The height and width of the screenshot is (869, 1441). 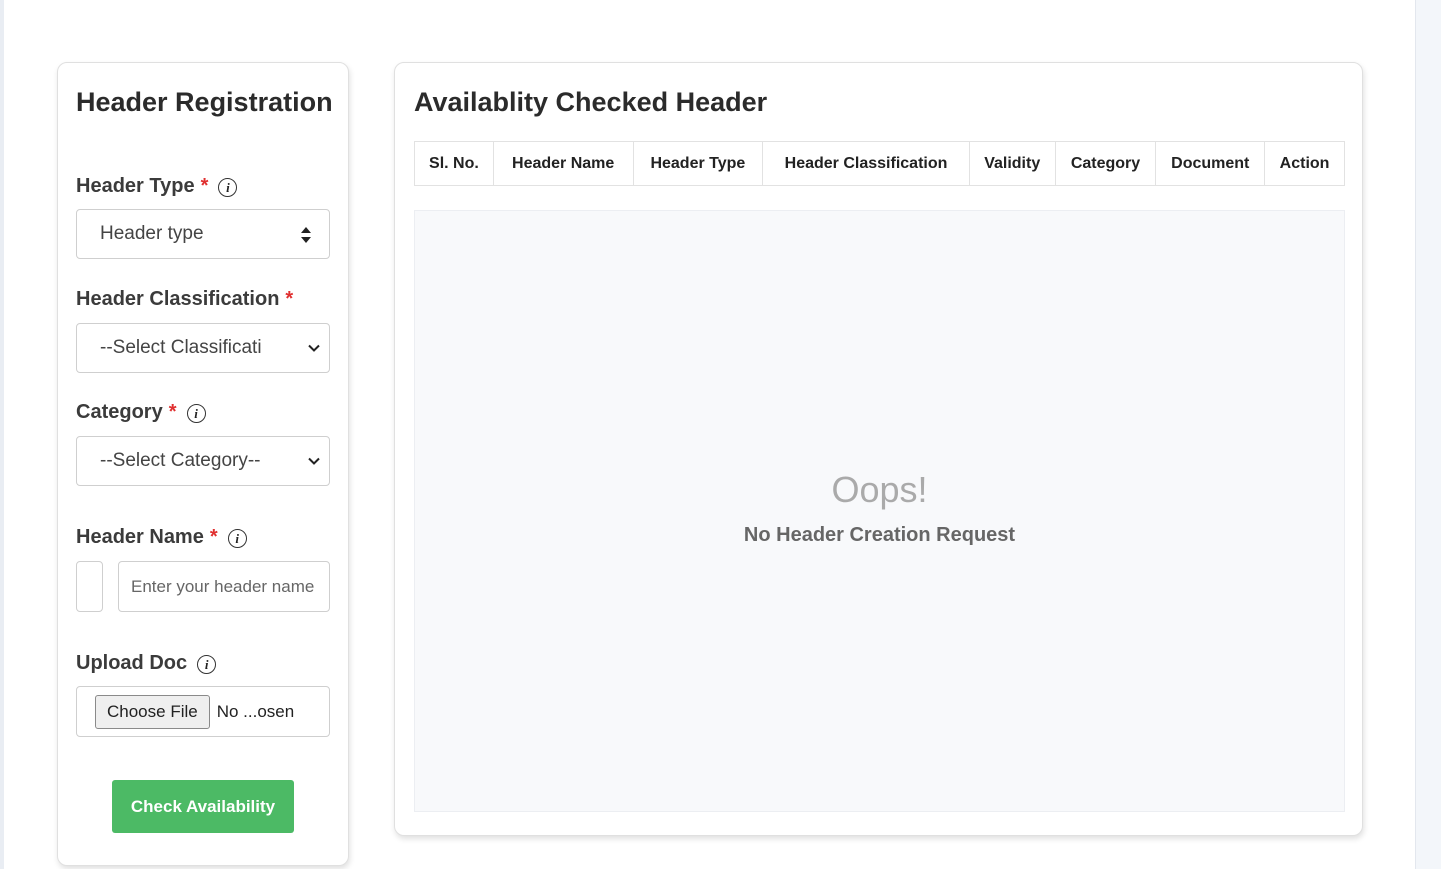 What do you see at coordinates (178, 299) in the screenshot?
I see `header-classification-label-text: Header Classification` at bounding box center [178, 299].